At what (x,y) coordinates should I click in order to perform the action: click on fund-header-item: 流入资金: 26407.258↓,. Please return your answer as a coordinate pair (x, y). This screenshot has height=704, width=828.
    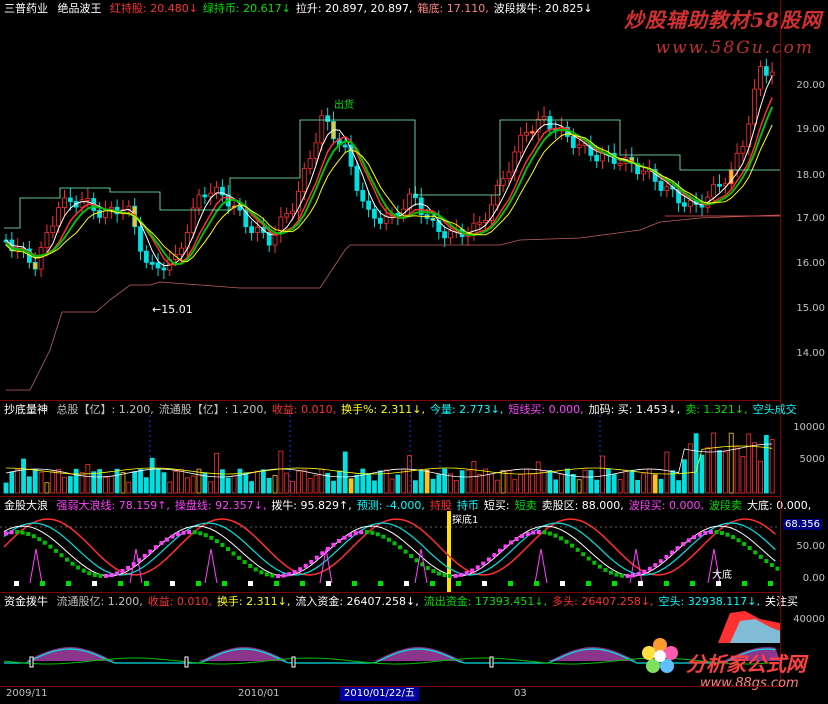
    Looking at the image, I should click on (357, 601).